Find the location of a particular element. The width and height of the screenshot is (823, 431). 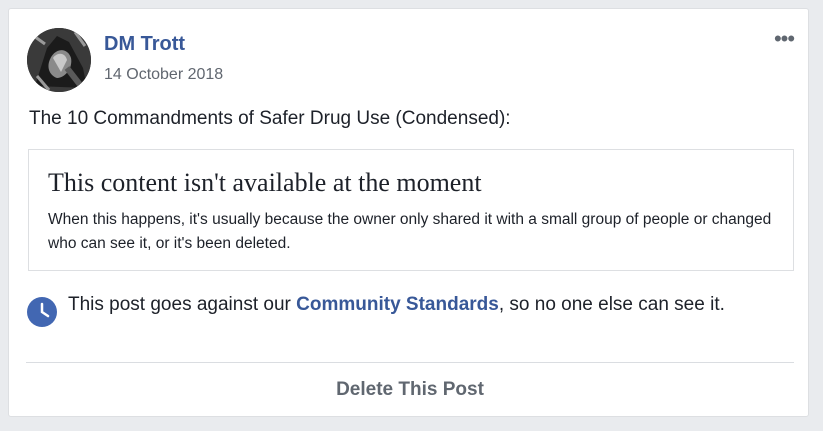

avatar is located at coordinates (59, 60).